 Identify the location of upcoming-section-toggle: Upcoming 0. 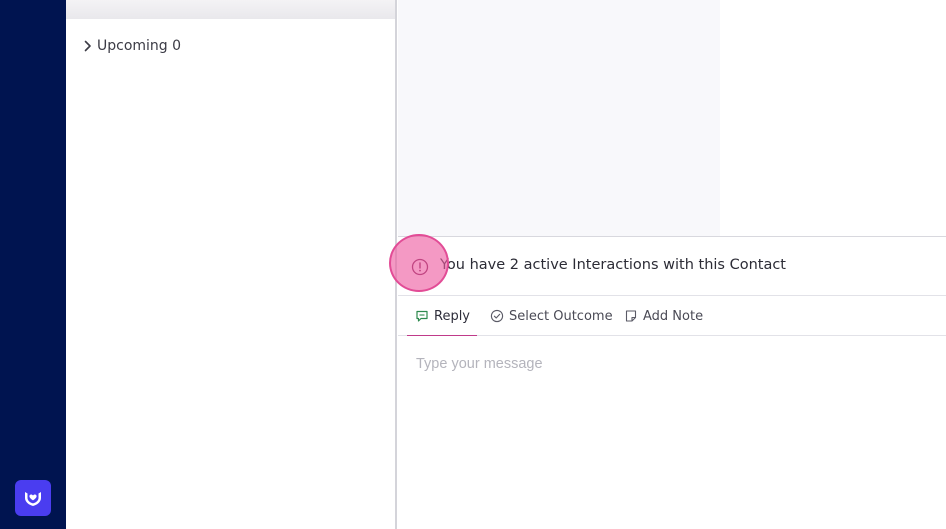
(132, 46).